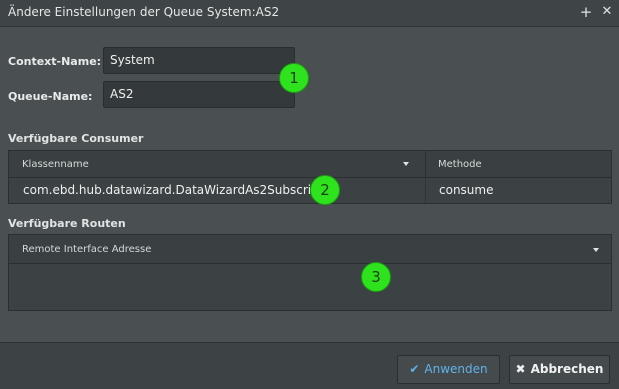 Image resolution: width=619 pixels, height=389 pixels. Describe the element at coordinates (309, 365) in the screenshot. I see `dialog-footer: ✔ Anwenden ✖ Abbrechen` at that location.